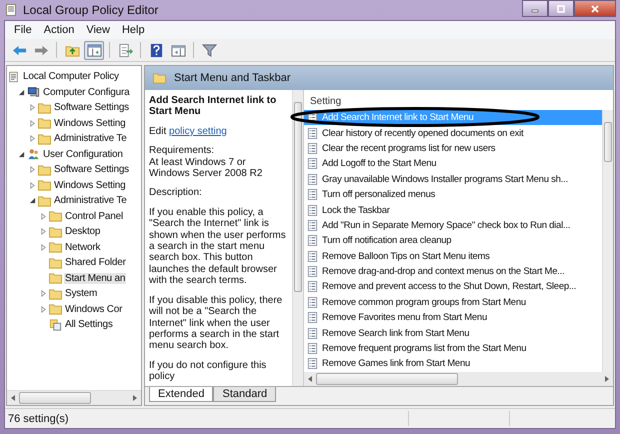  Describe the element at coordinates (453, 164) in the screenshot. I see `setting-row: Add Logoff to the Start Menu` at that location.